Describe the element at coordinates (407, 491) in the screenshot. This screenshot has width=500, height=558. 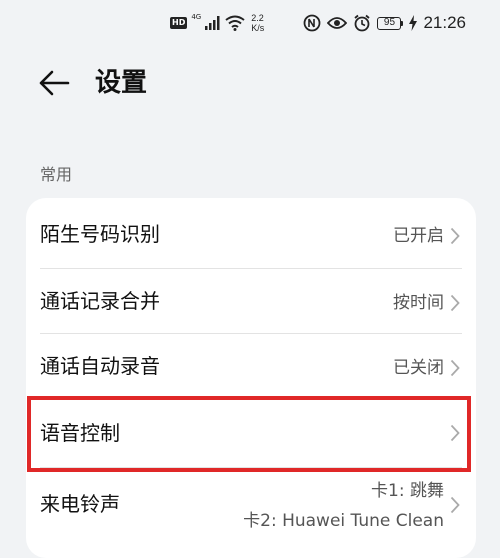
I see `ringtone-card1: 卡1: 跳舞` at that location.